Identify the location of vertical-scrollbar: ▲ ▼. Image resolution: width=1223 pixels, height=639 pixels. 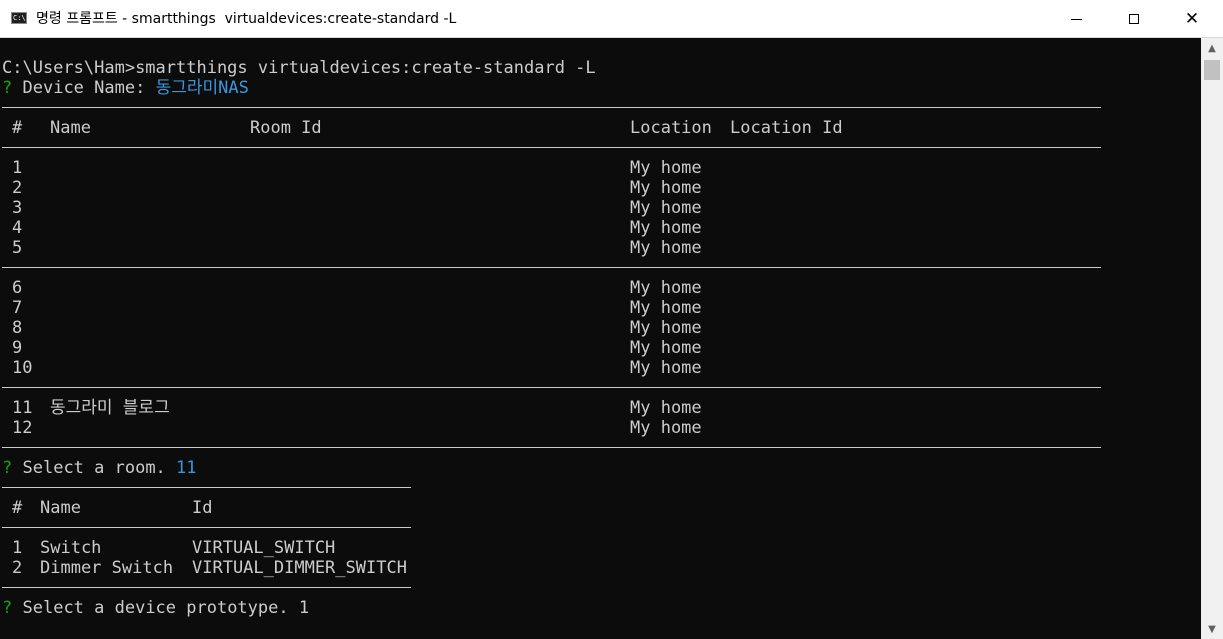
(1212, 338).